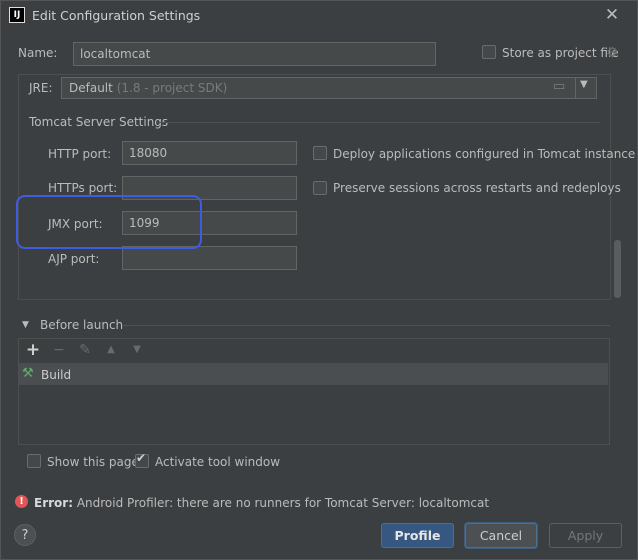 The width and height of the screenshot is (638, 560). Describe the element at coordinates (584, 84) in the screenshot. I see `chevron-down-icon: ▼` at that location.